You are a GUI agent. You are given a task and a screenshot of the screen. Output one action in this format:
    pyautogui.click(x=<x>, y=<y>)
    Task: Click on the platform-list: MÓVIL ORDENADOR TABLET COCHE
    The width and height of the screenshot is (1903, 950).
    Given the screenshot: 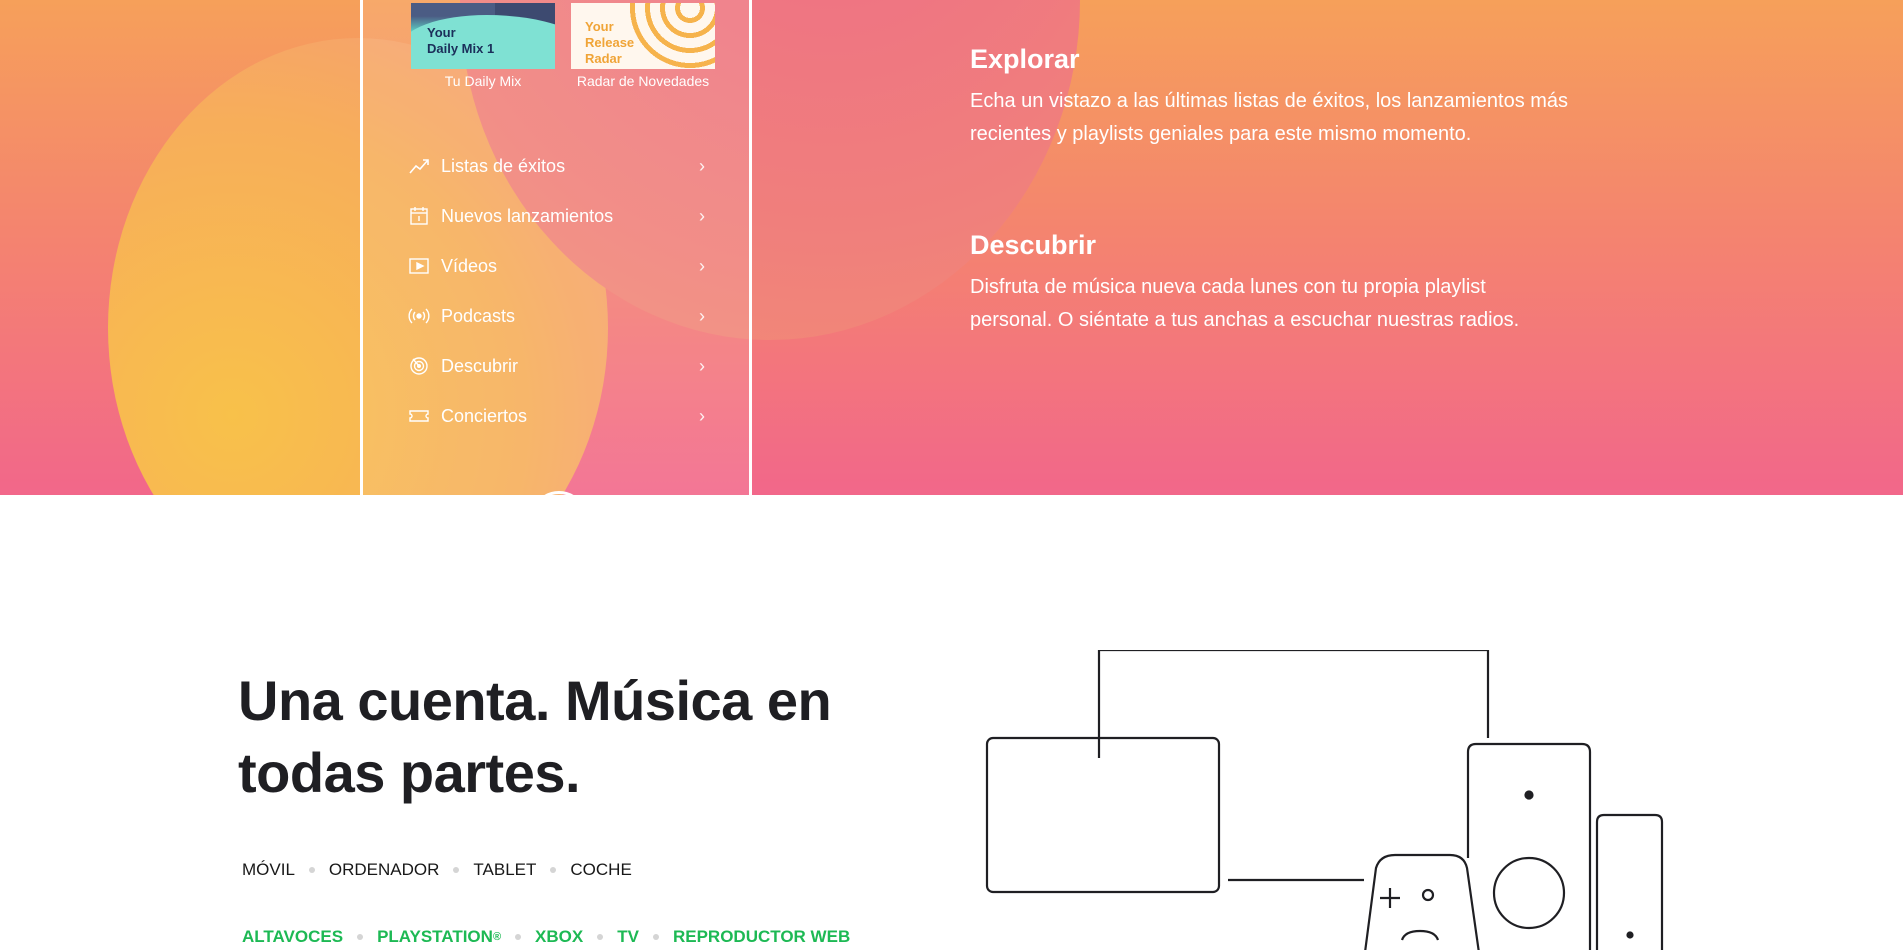 What is the action you would take?
    pyautogui.click(x=437, y=870)
    